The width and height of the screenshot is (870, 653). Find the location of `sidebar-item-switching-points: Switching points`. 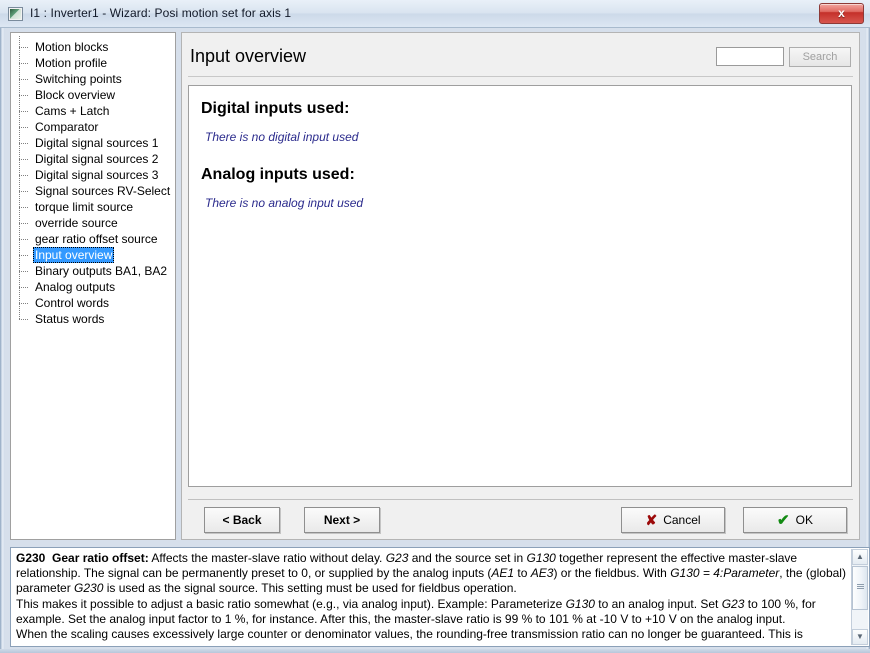

sidebar-item-switching-points: Switching points is located at coordinates (93, 77).